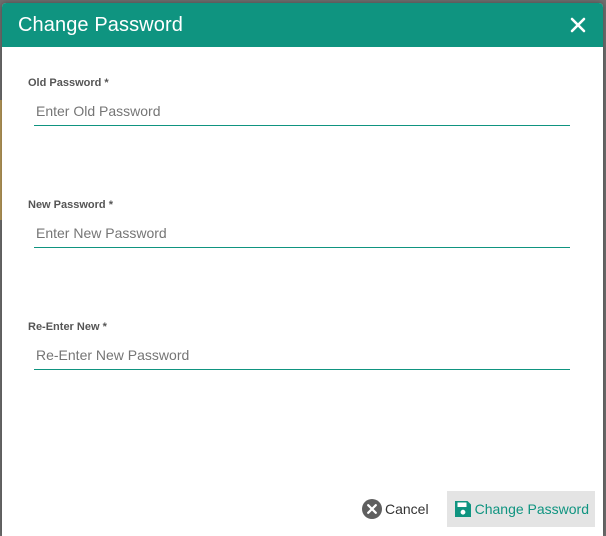 The width and height of the screenshot is (606, 536). What do you see at coordinates (407, 509) in the screenshot?
I see `cancel-label: Cancel` at bounding box center [407, 509].